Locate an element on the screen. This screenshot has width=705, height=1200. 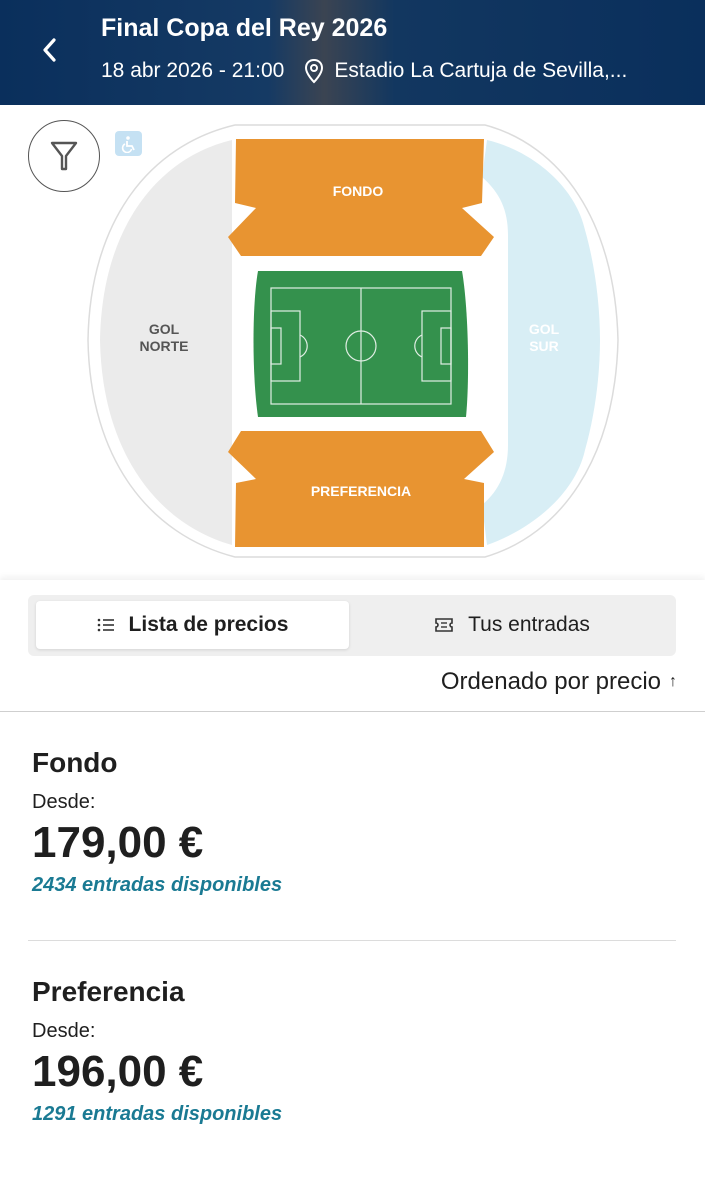
price-item-name: Preferencia is located at coordinates (108, 991).